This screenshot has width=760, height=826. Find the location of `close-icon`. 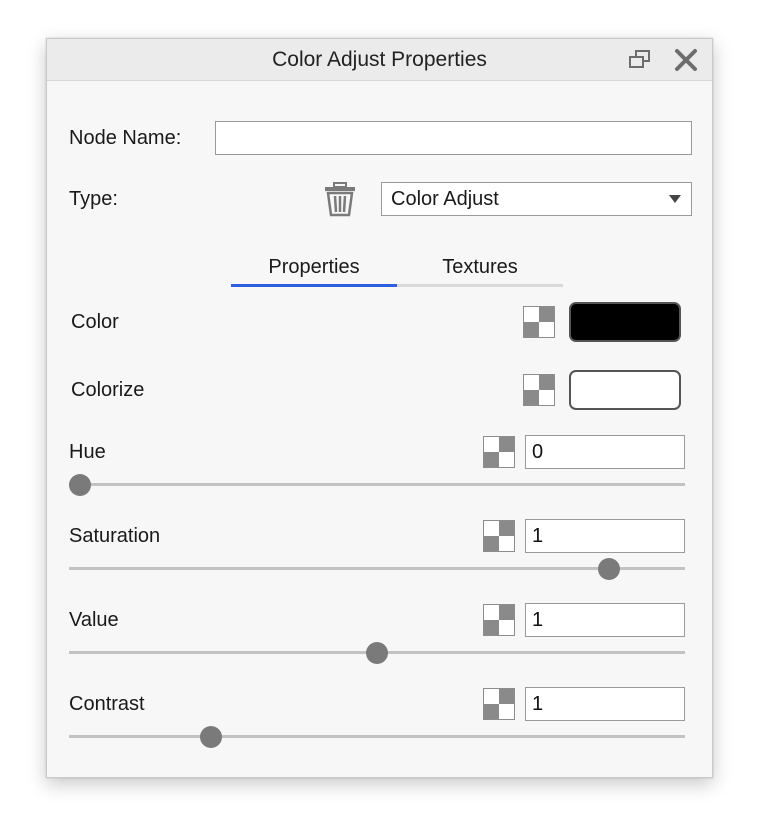

close-icon is located at coordinates (686, 60).